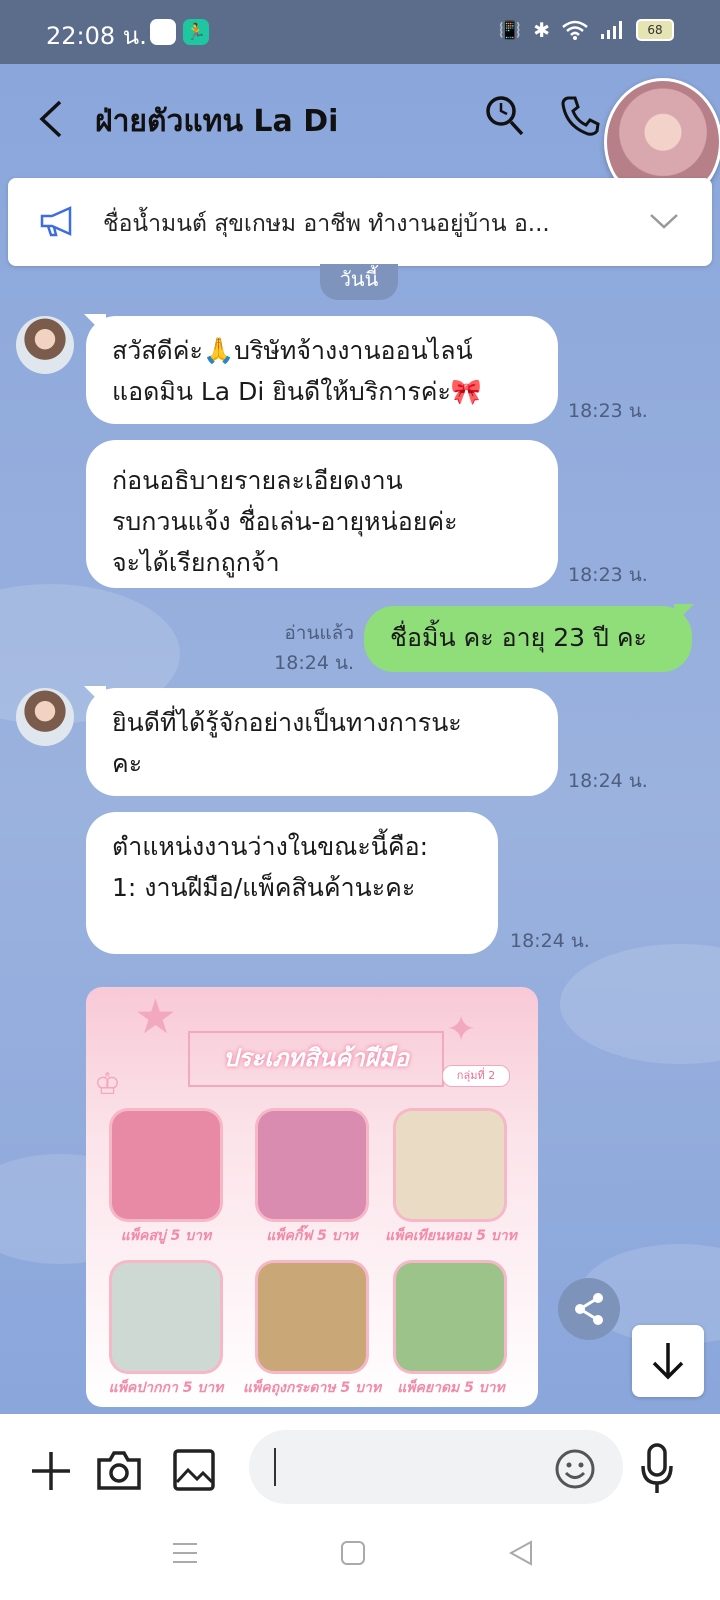  I want to click on photos-app-icon: ✿, so click(163, 32).